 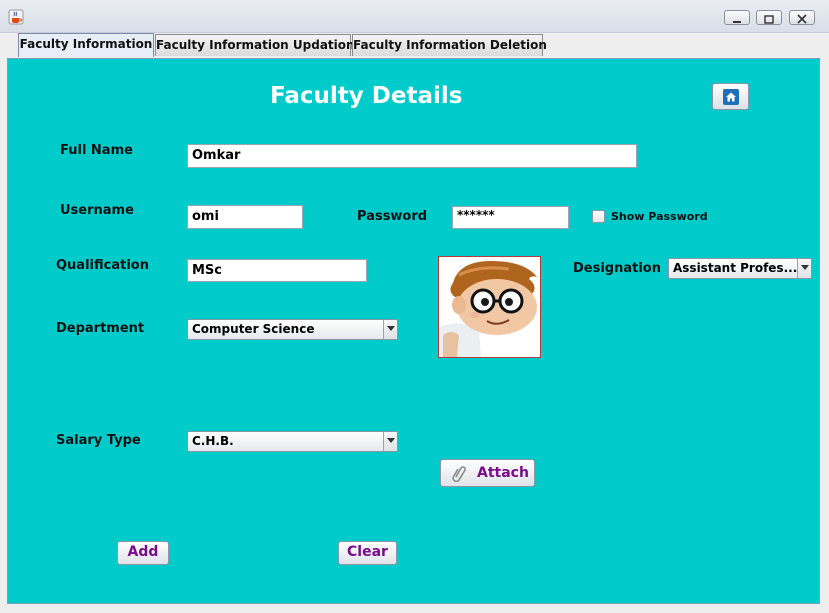 What do you see at coordinates (412, 156) in the screenshot?
I see `full-name-field: Omkar` at bounding box center [412, 156].